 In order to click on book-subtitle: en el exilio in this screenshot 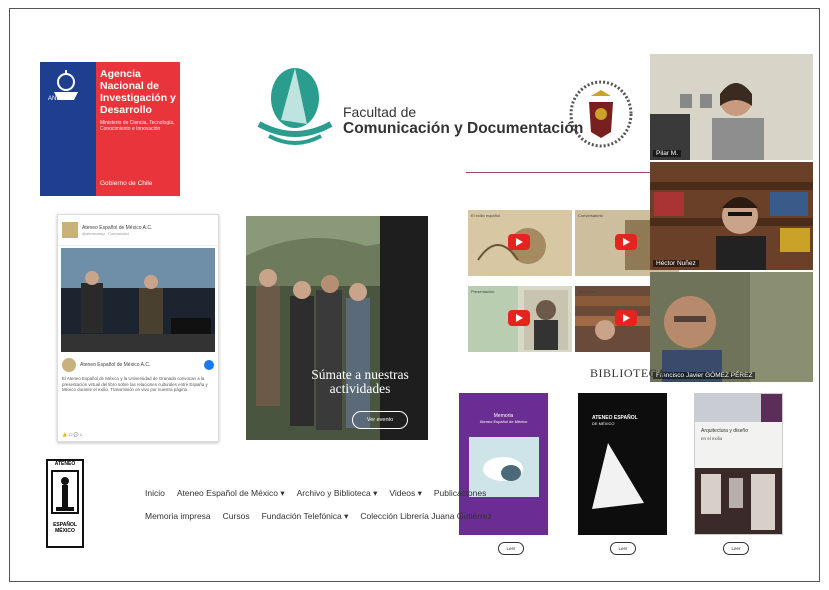, I will do `click(712, 438)`.